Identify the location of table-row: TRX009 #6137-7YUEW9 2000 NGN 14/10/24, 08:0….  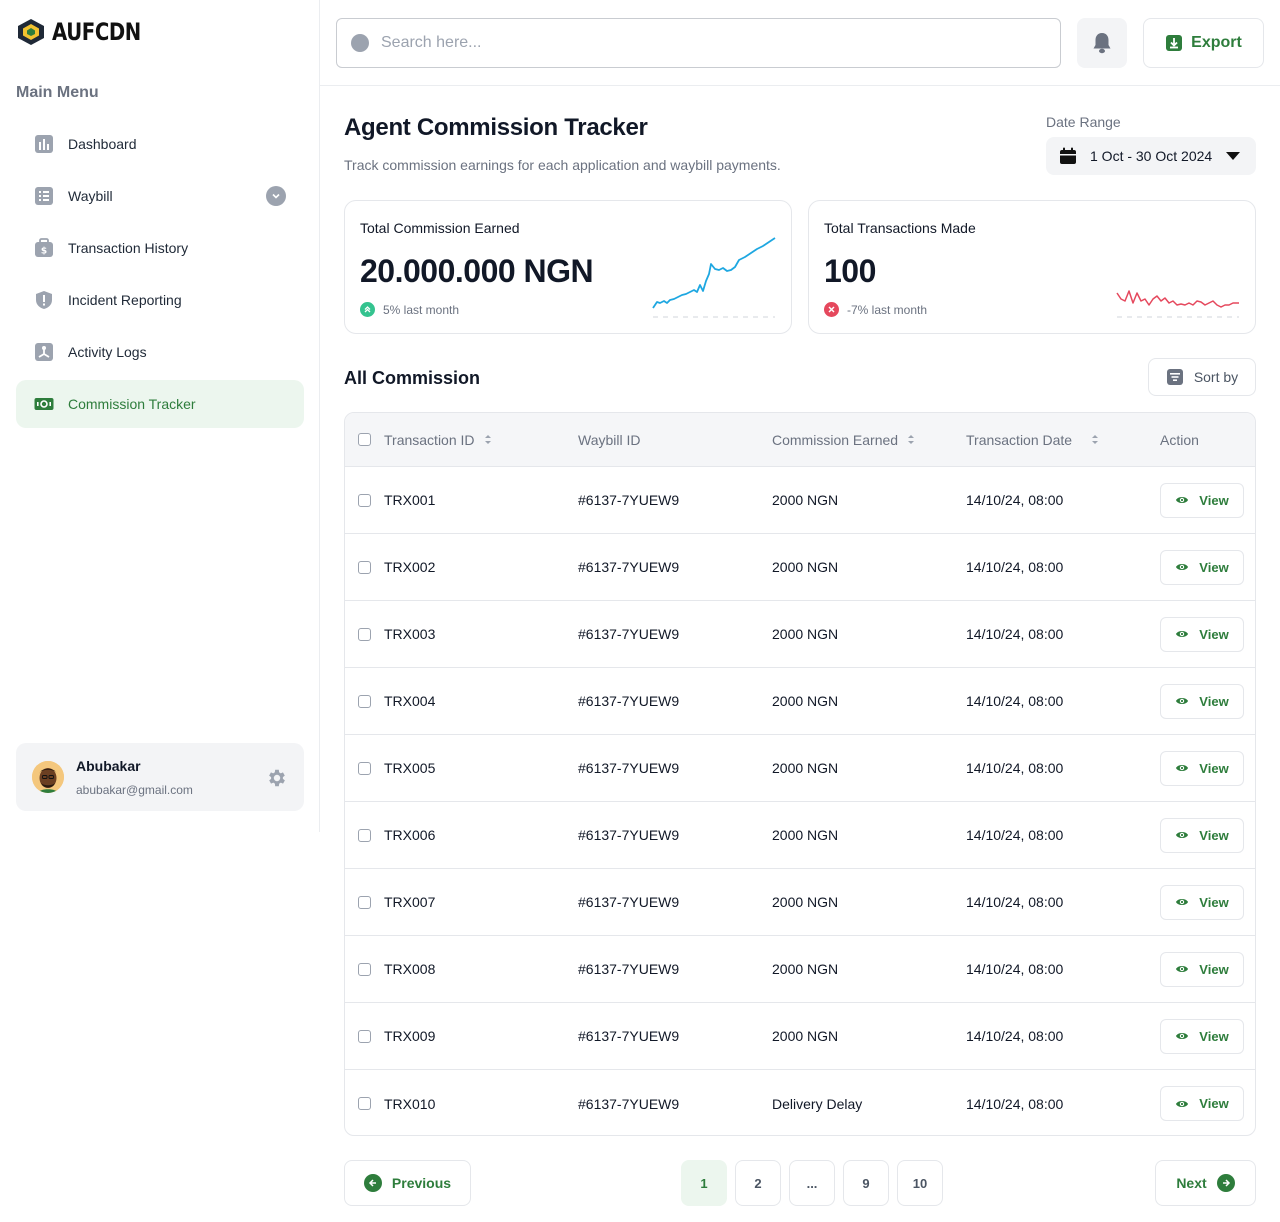
(800, 1036).